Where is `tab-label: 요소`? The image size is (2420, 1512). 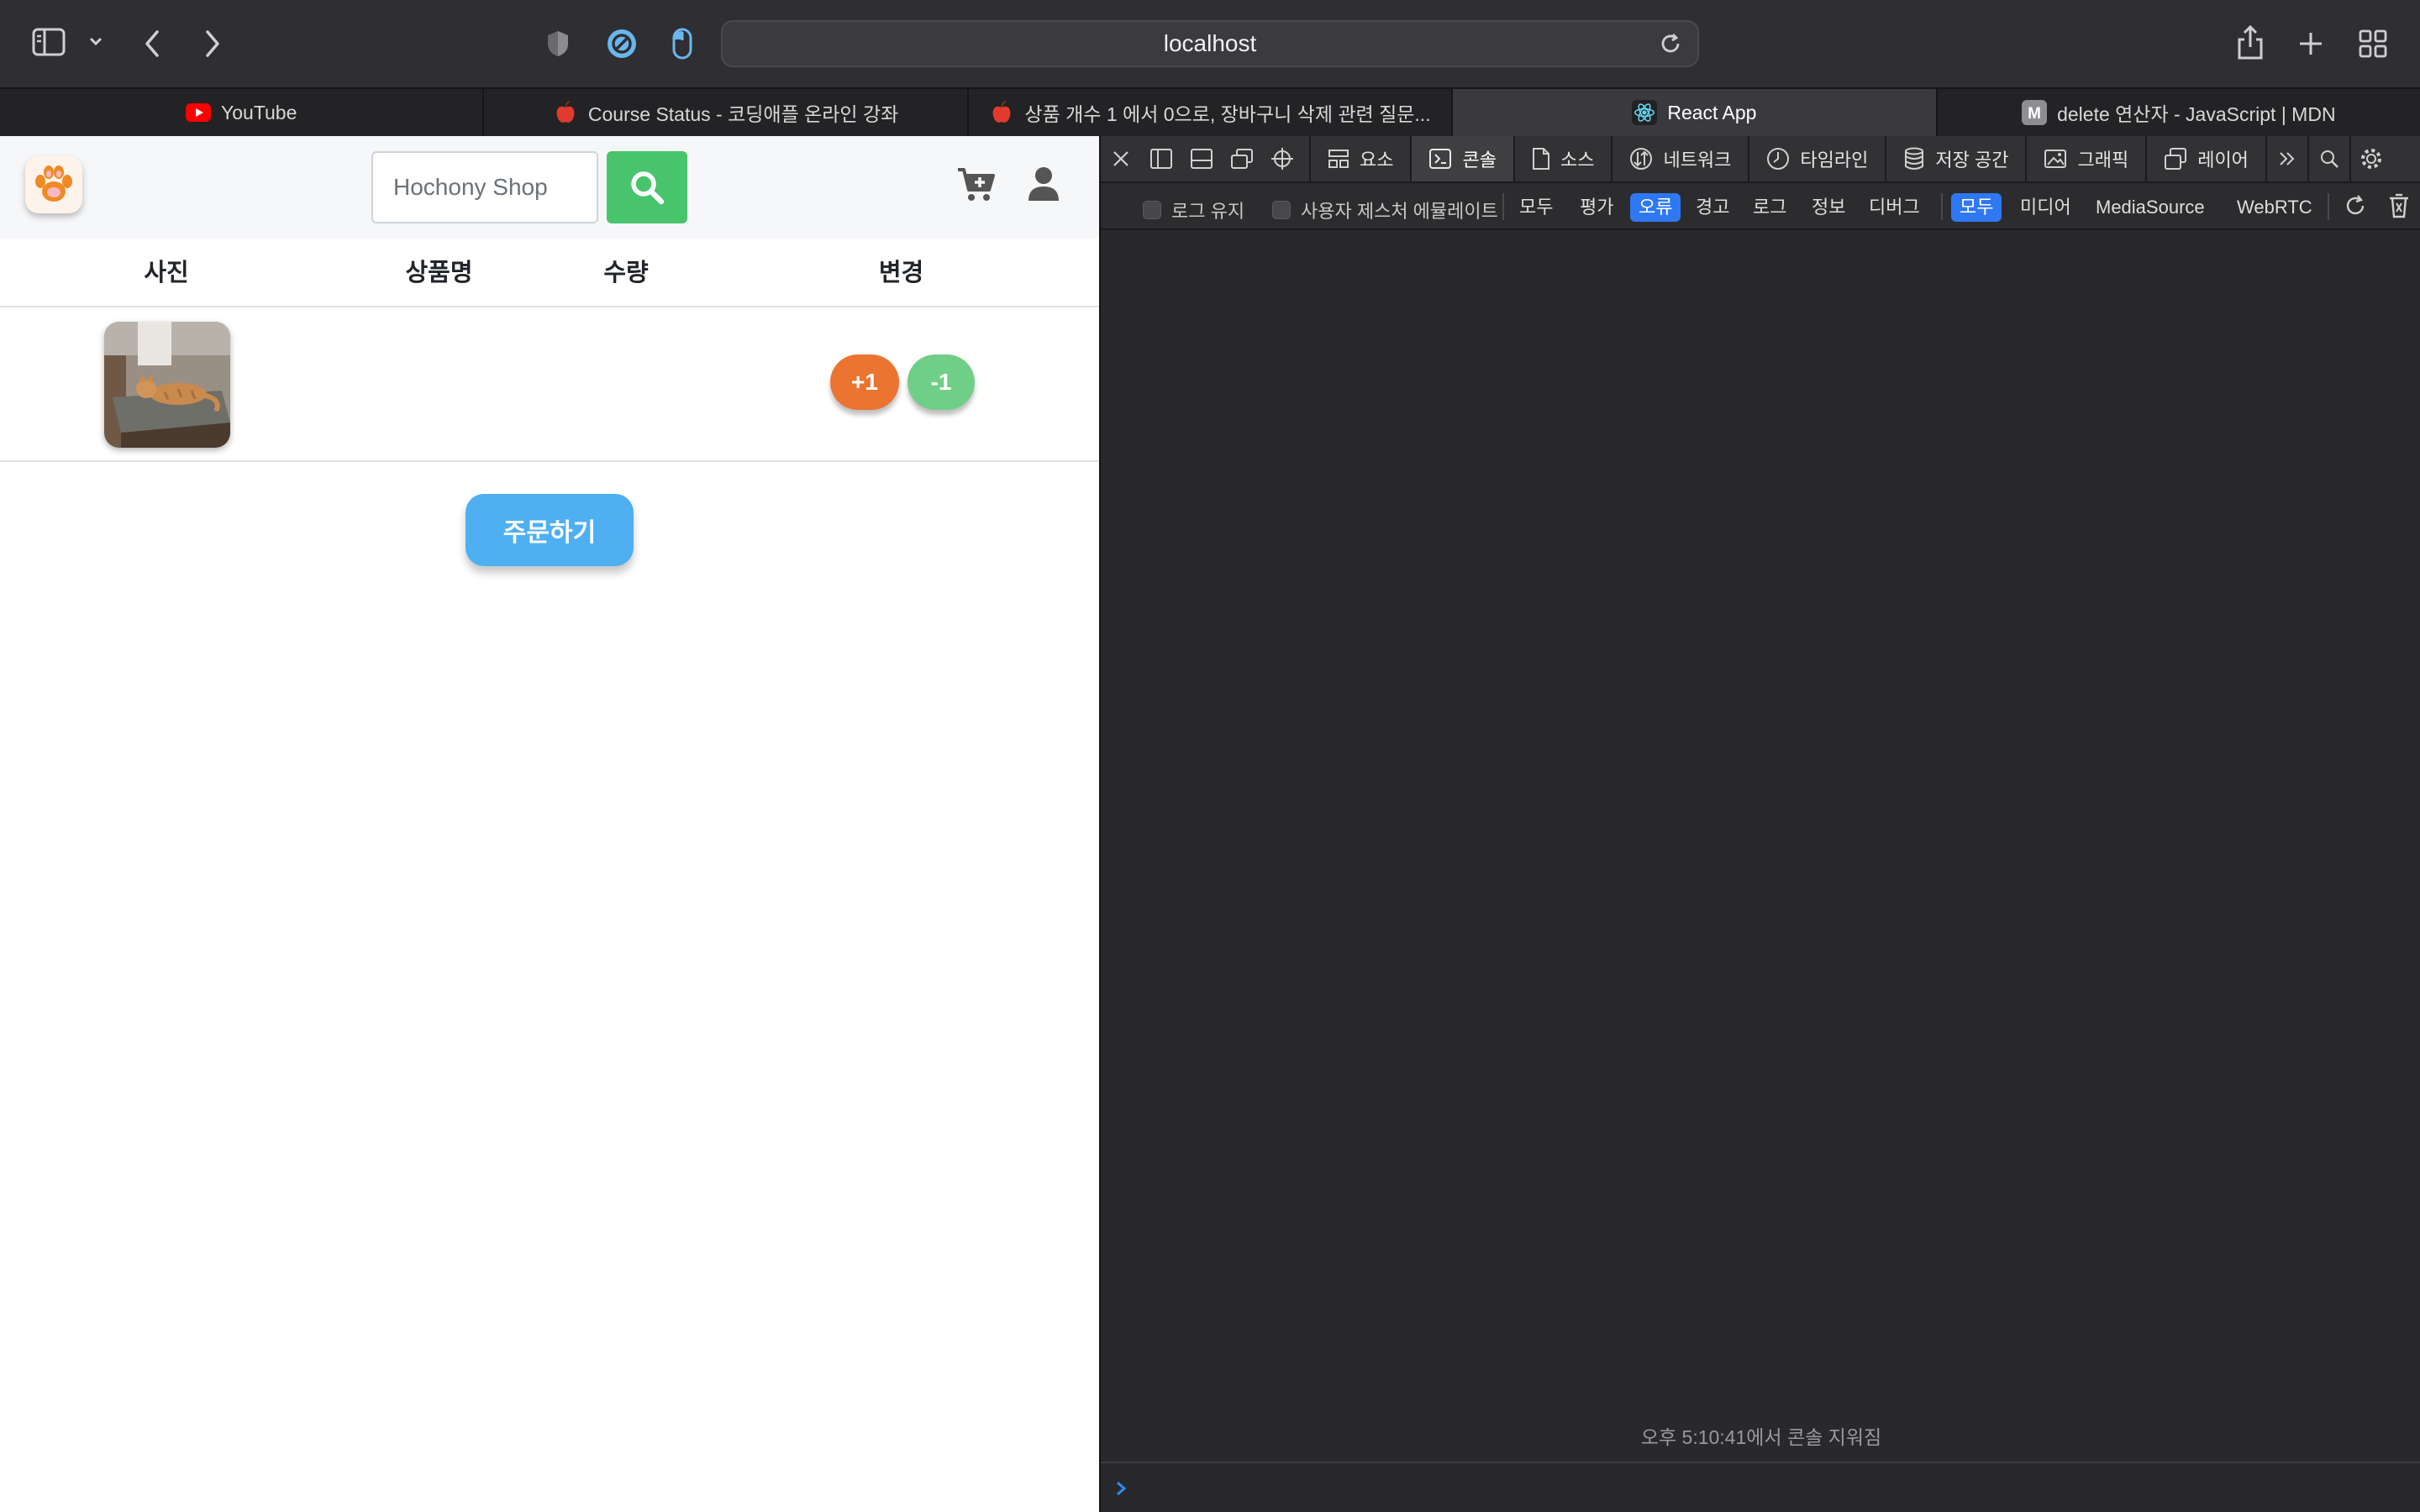 tab-label: 요소 is located at coordinates (1377, 160).